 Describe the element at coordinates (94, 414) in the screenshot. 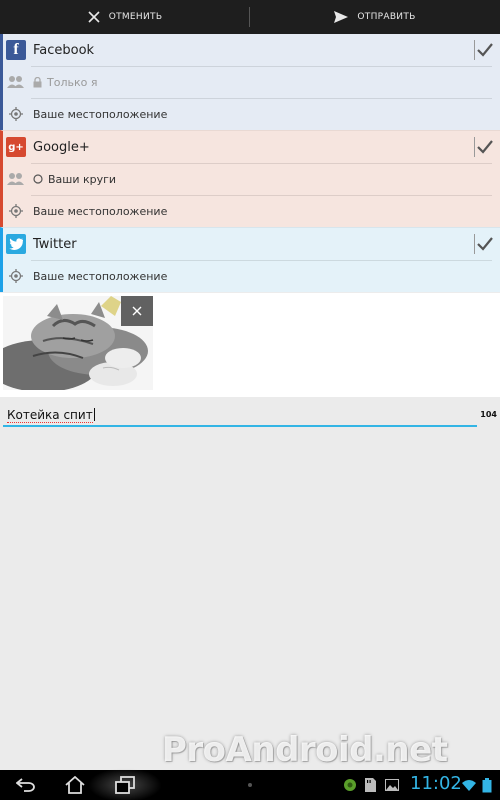

I see `text-caret` at that location.